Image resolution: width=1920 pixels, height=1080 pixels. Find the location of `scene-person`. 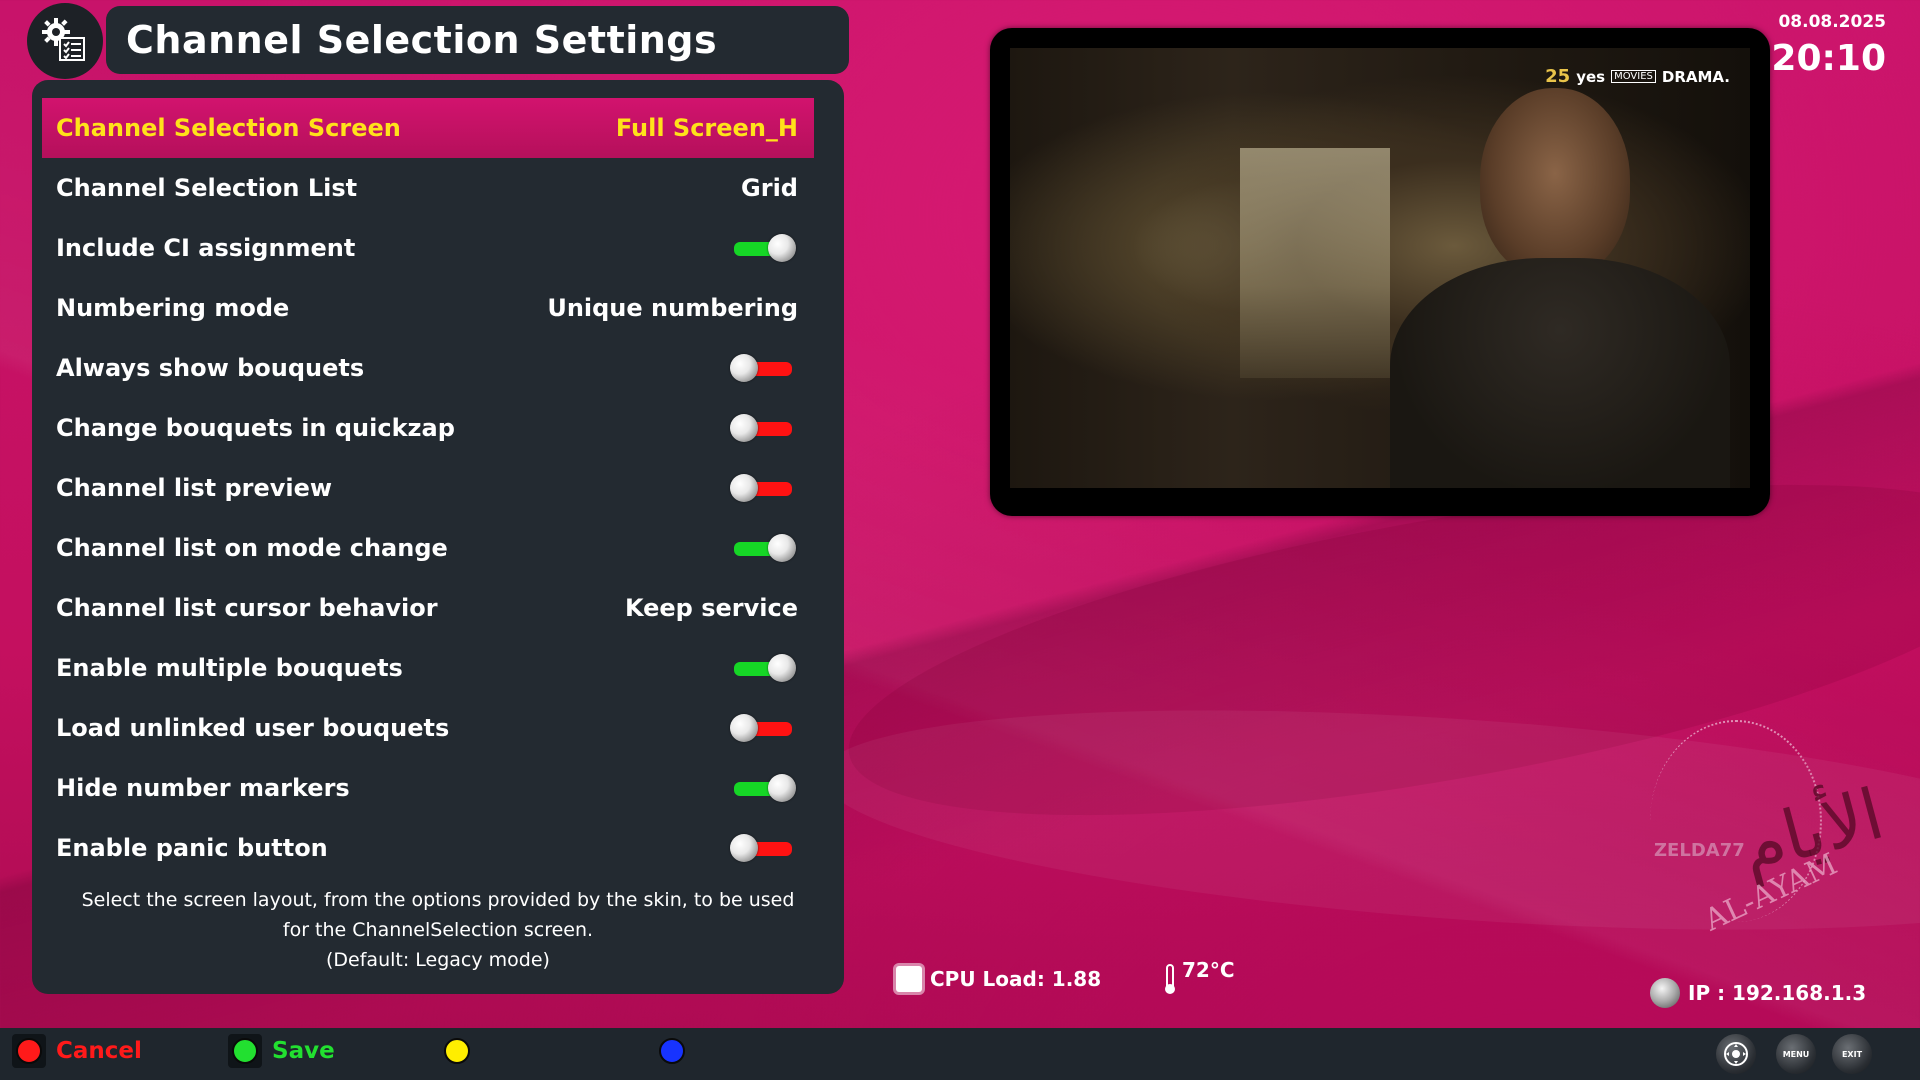

scene-person is located at coordinates (1560, 288).